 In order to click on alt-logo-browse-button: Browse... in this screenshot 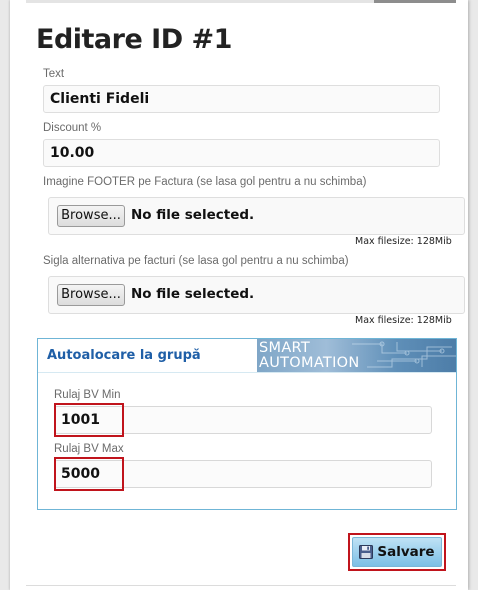, I will do `click(91, 295)`.